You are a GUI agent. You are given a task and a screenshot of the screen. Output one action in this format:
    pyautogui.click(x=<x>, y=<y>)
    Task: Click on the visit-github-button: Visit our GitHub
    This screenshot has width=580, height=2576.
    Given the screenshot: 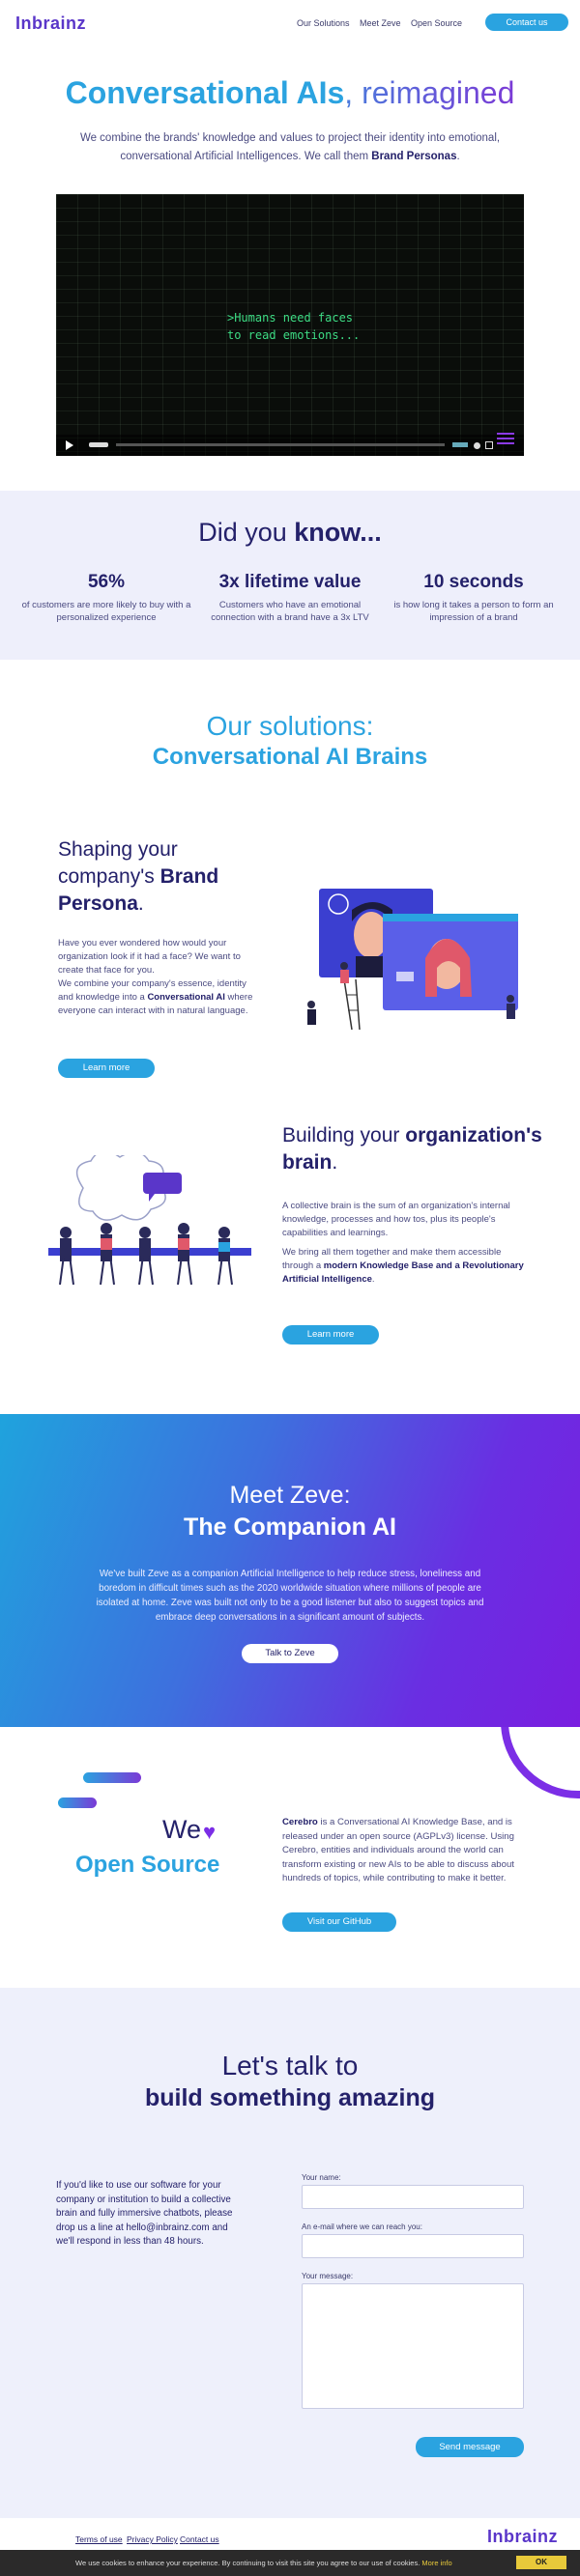 What is the action you would take?
    pyautogui.click(x=339, y=1922)
    